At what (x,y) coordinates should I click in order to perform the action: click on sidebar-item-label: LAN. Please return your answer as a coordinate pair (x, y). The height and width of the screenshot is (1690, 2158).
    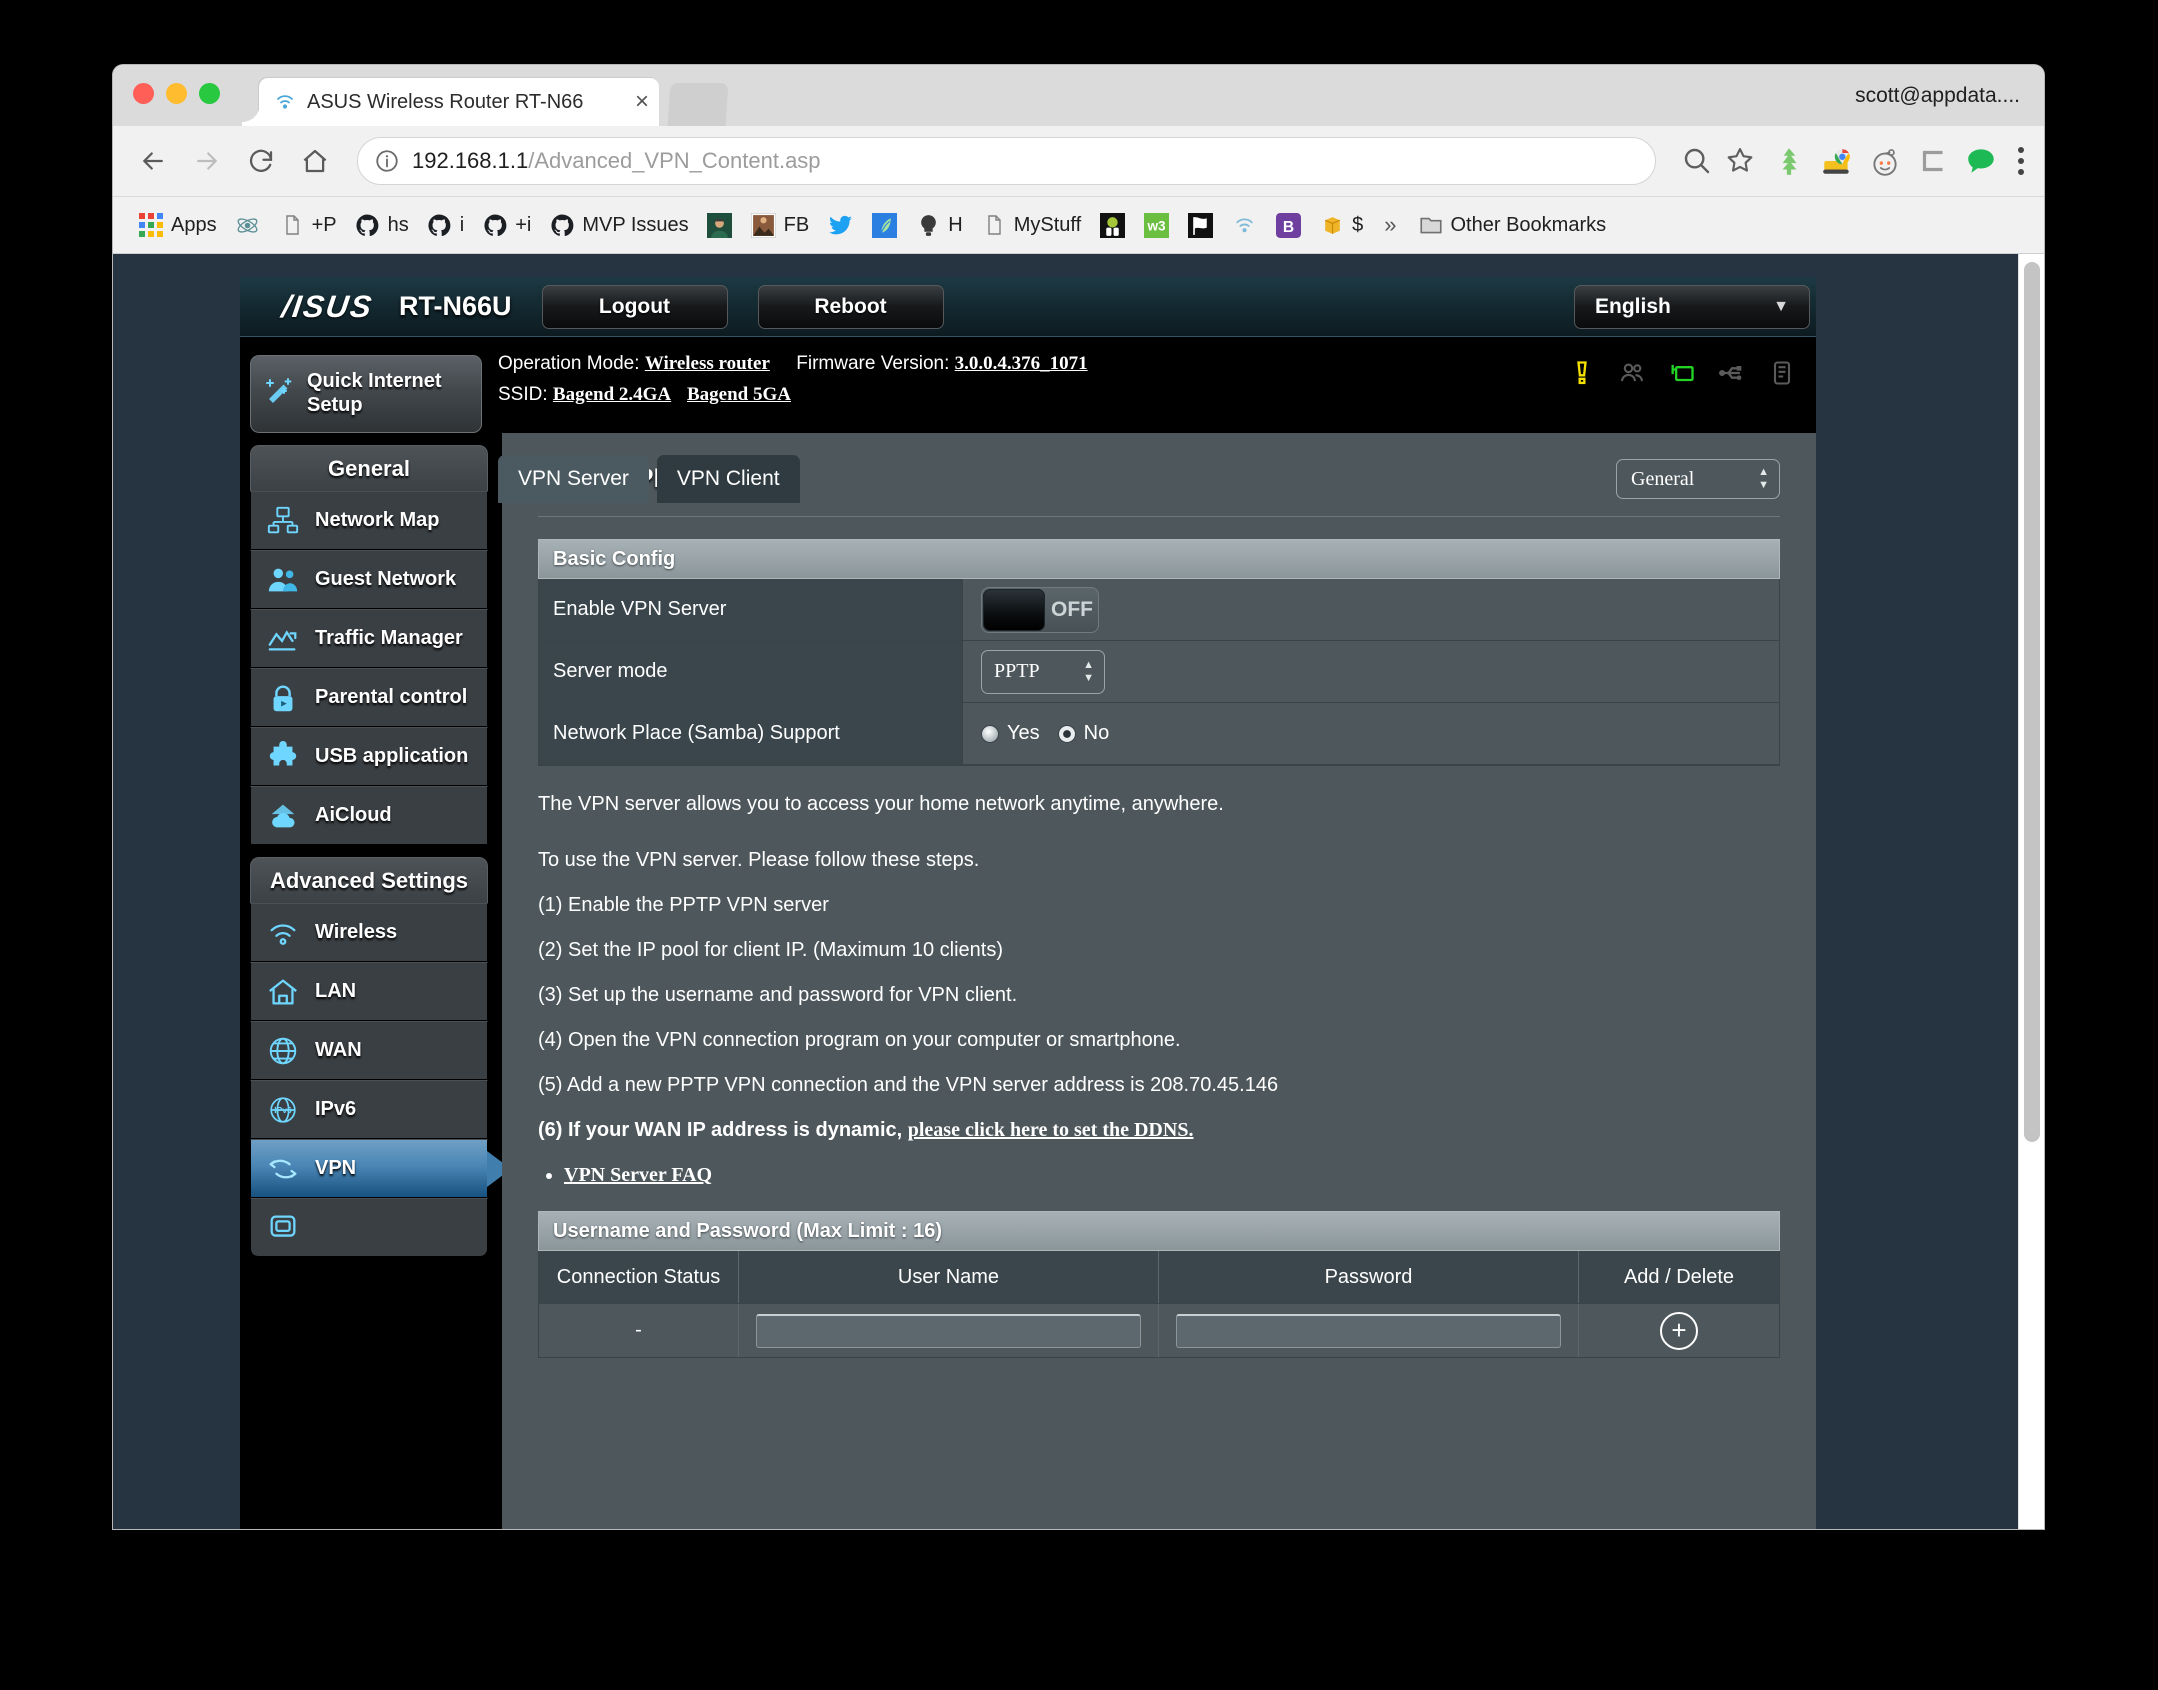
    Looking at the image, I should click on (336, 991).